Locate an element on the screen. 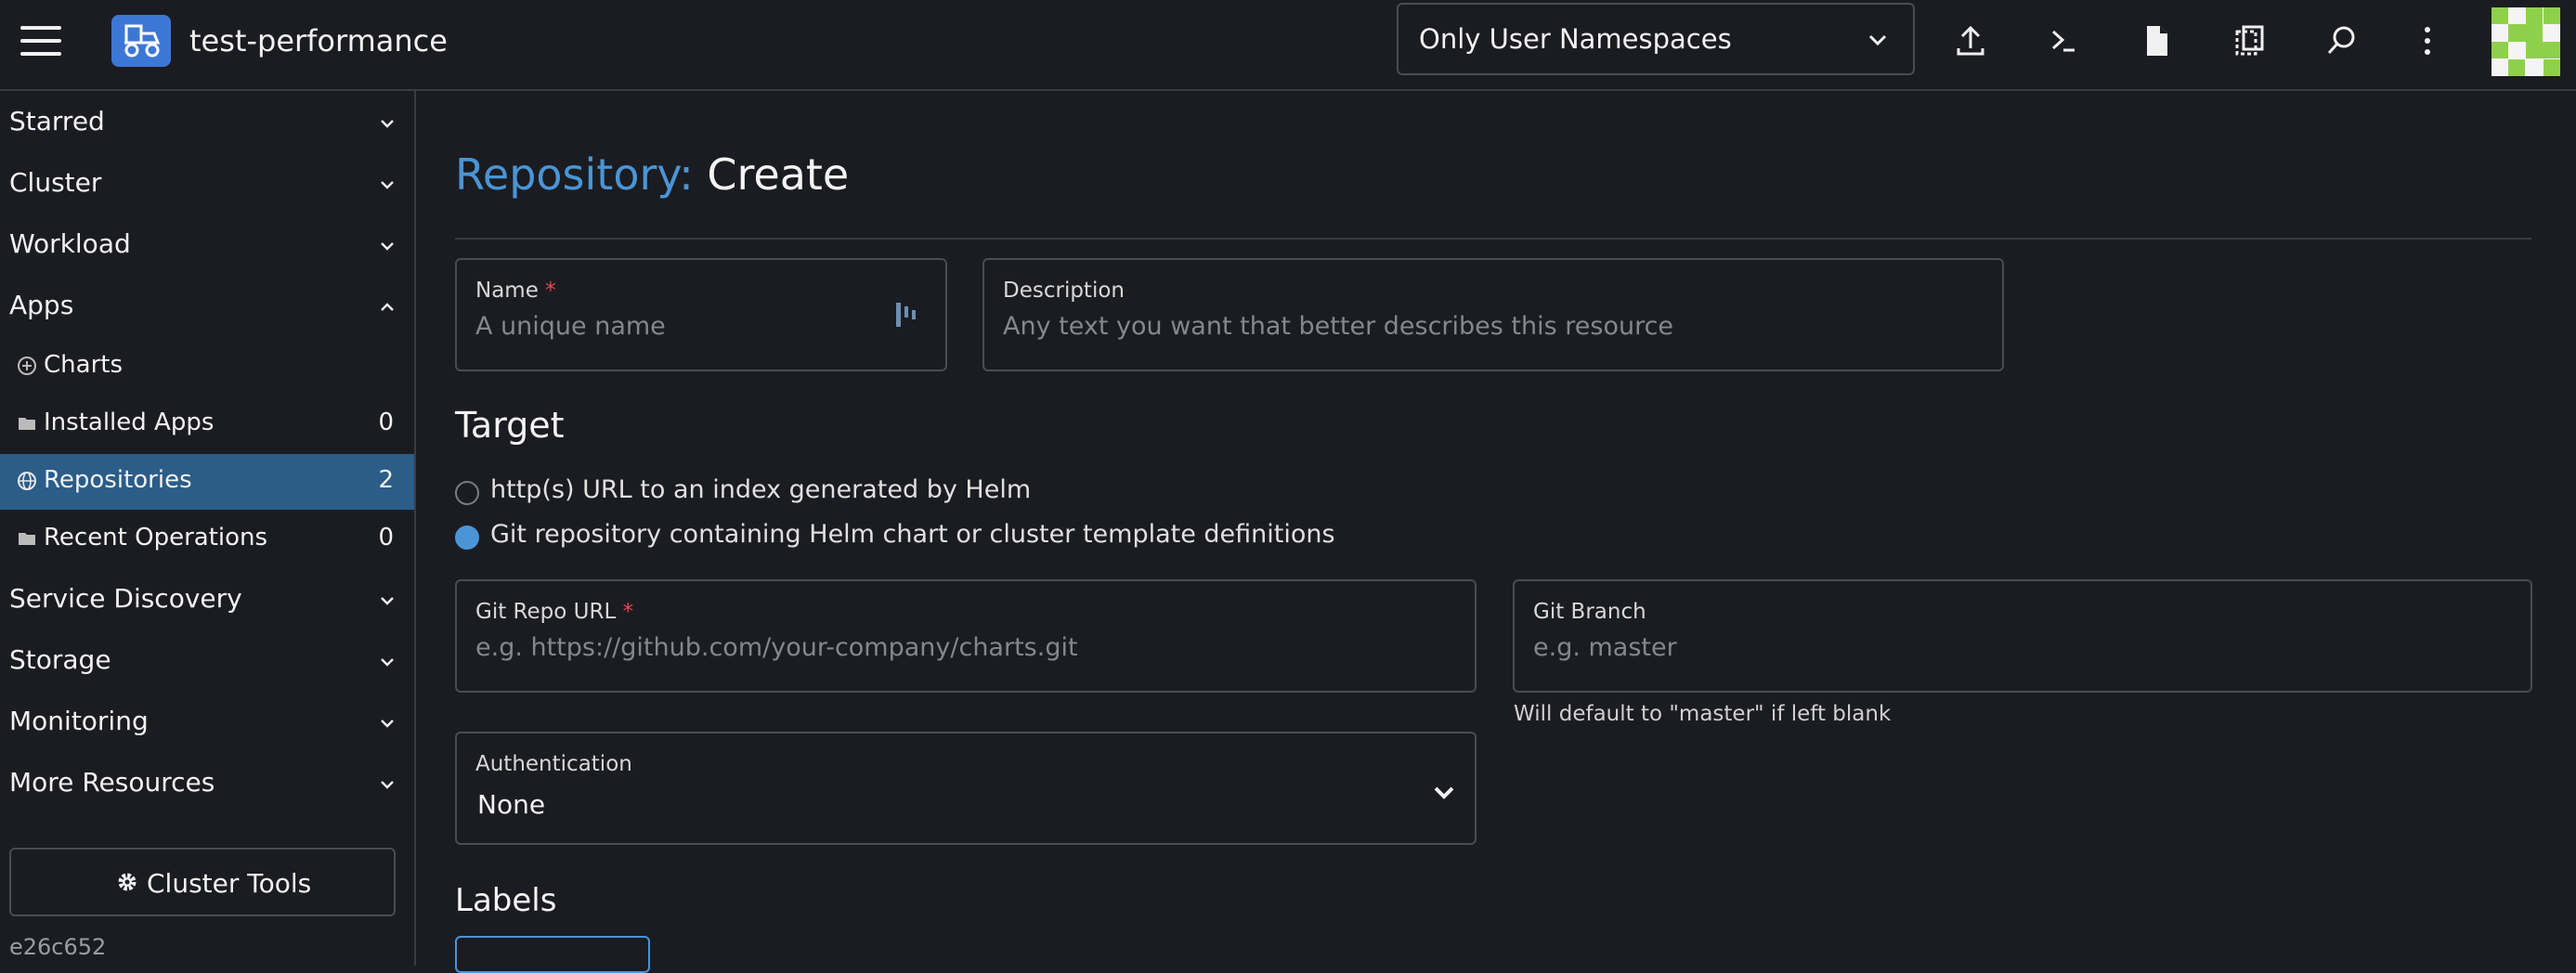 This screenshot has height=973, width=2576. charts-icon is located at coordinates (27, 366).